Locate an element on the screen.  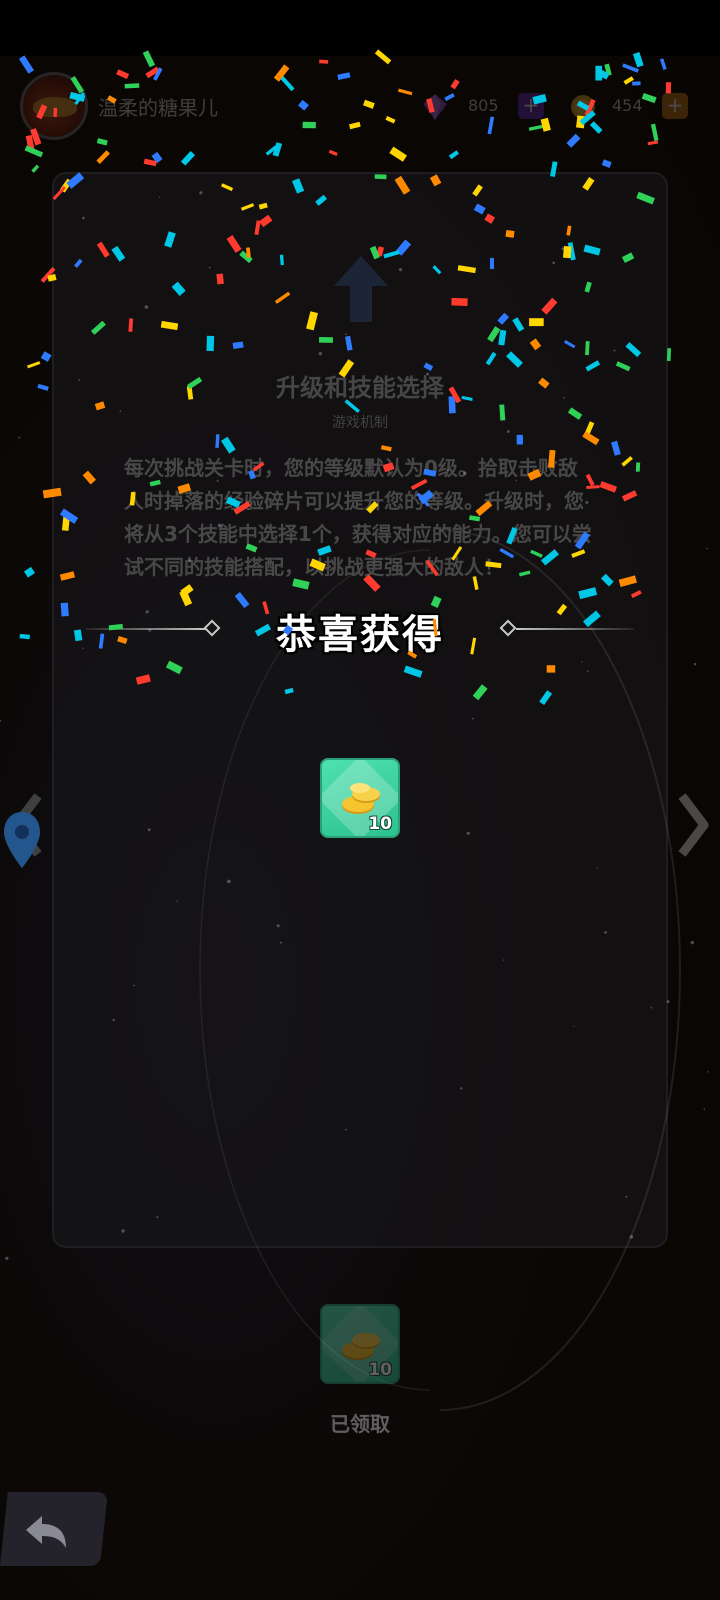
claimed-reward-item: 10 is located at coordinates (360, 1344).